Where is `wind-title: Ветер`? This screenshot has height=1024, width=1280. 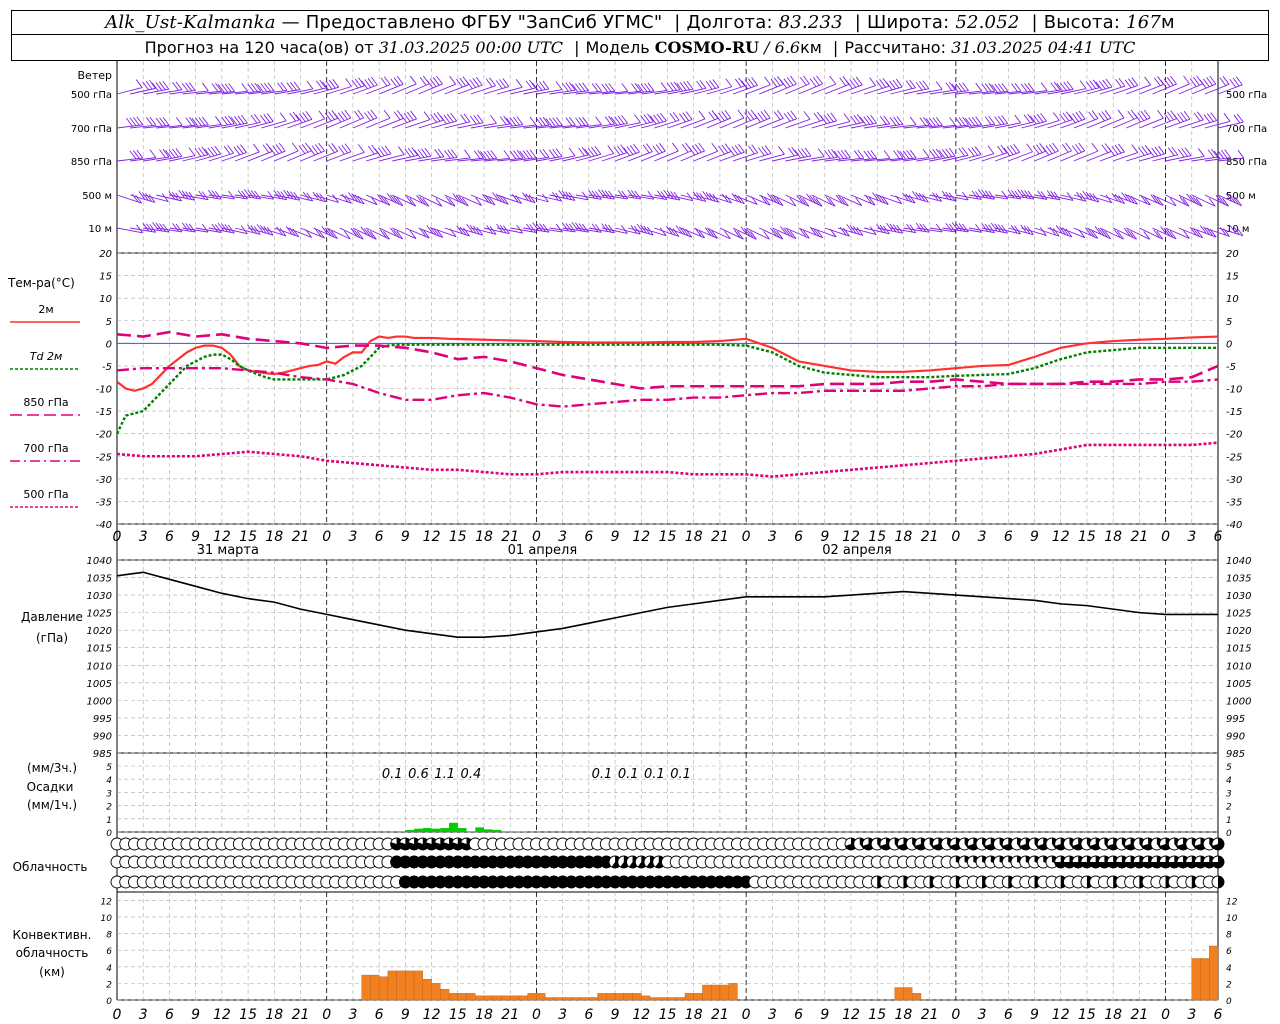 wind-title: Ветер is located at coordinates (95, 75).